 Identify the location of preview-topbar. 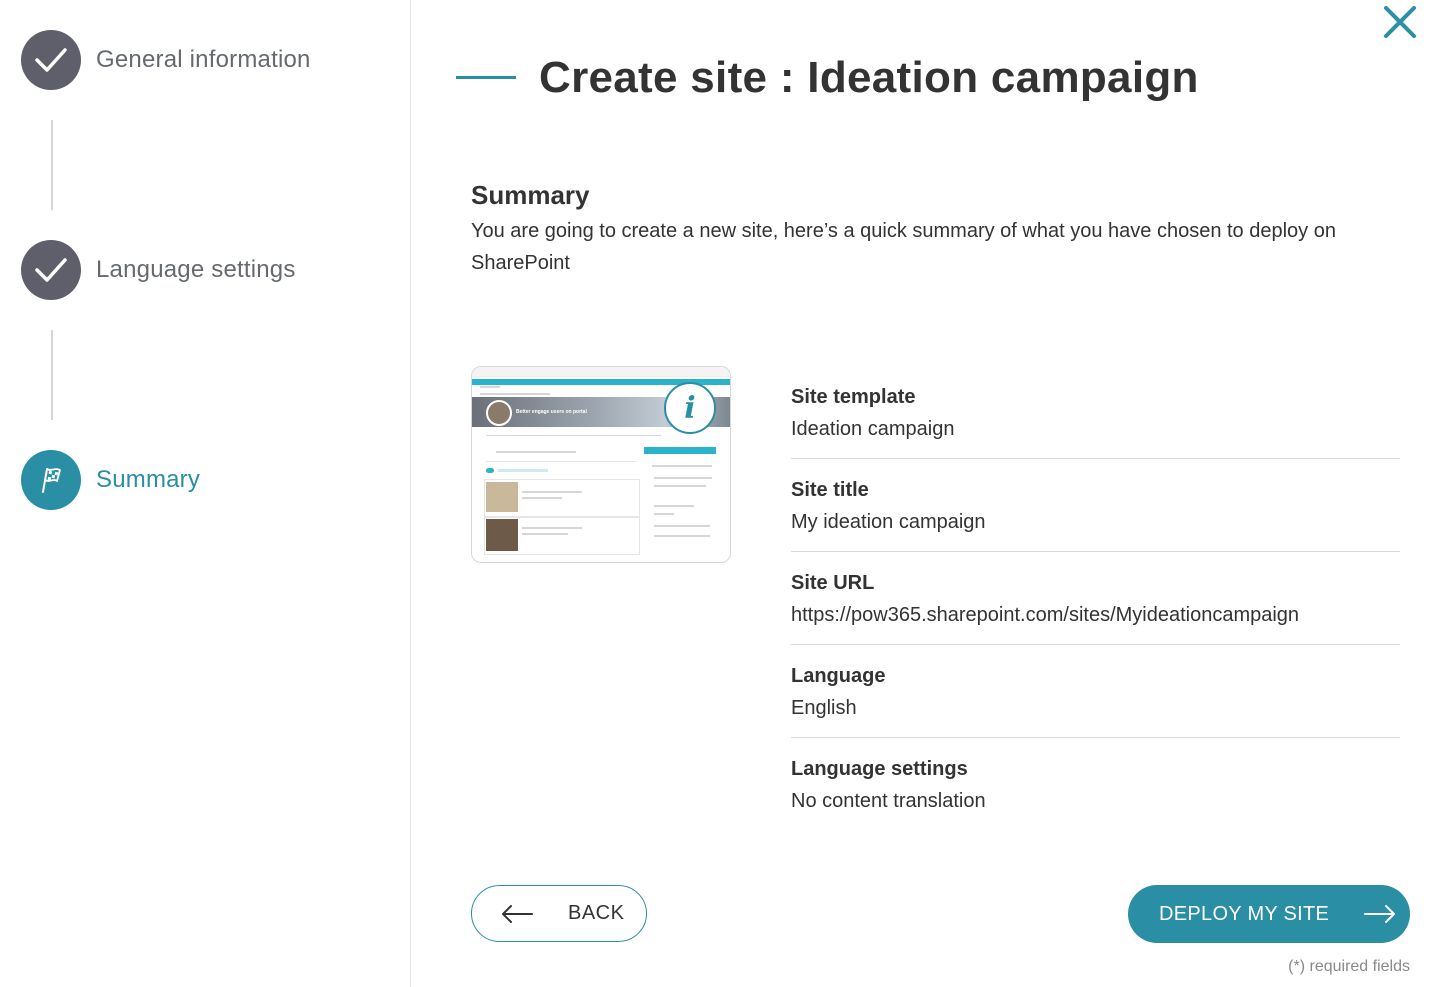
(601, 372).